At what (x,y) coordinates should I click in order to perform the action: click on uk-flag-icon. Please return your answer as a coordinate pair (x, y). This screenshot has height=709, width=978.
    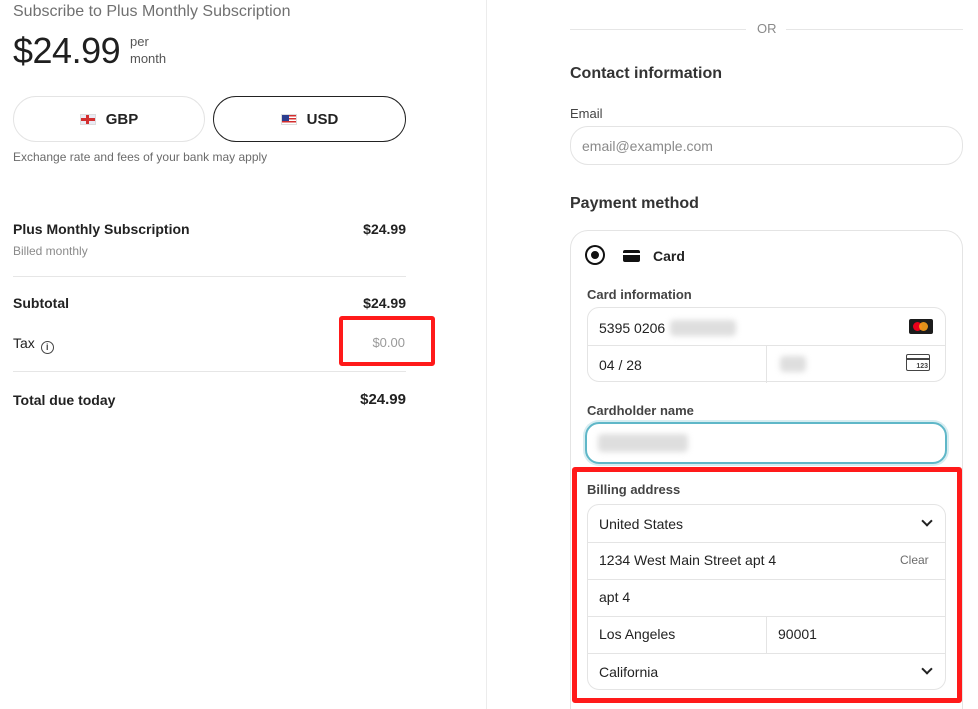
    Looking at the image, I should click on (87, 119).